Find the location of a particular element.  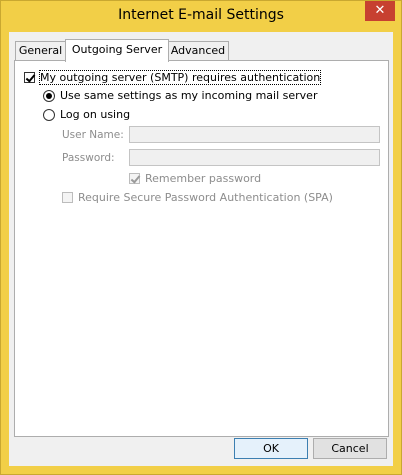

tab-advanced: Advanced is located at coordinates (198, 50).